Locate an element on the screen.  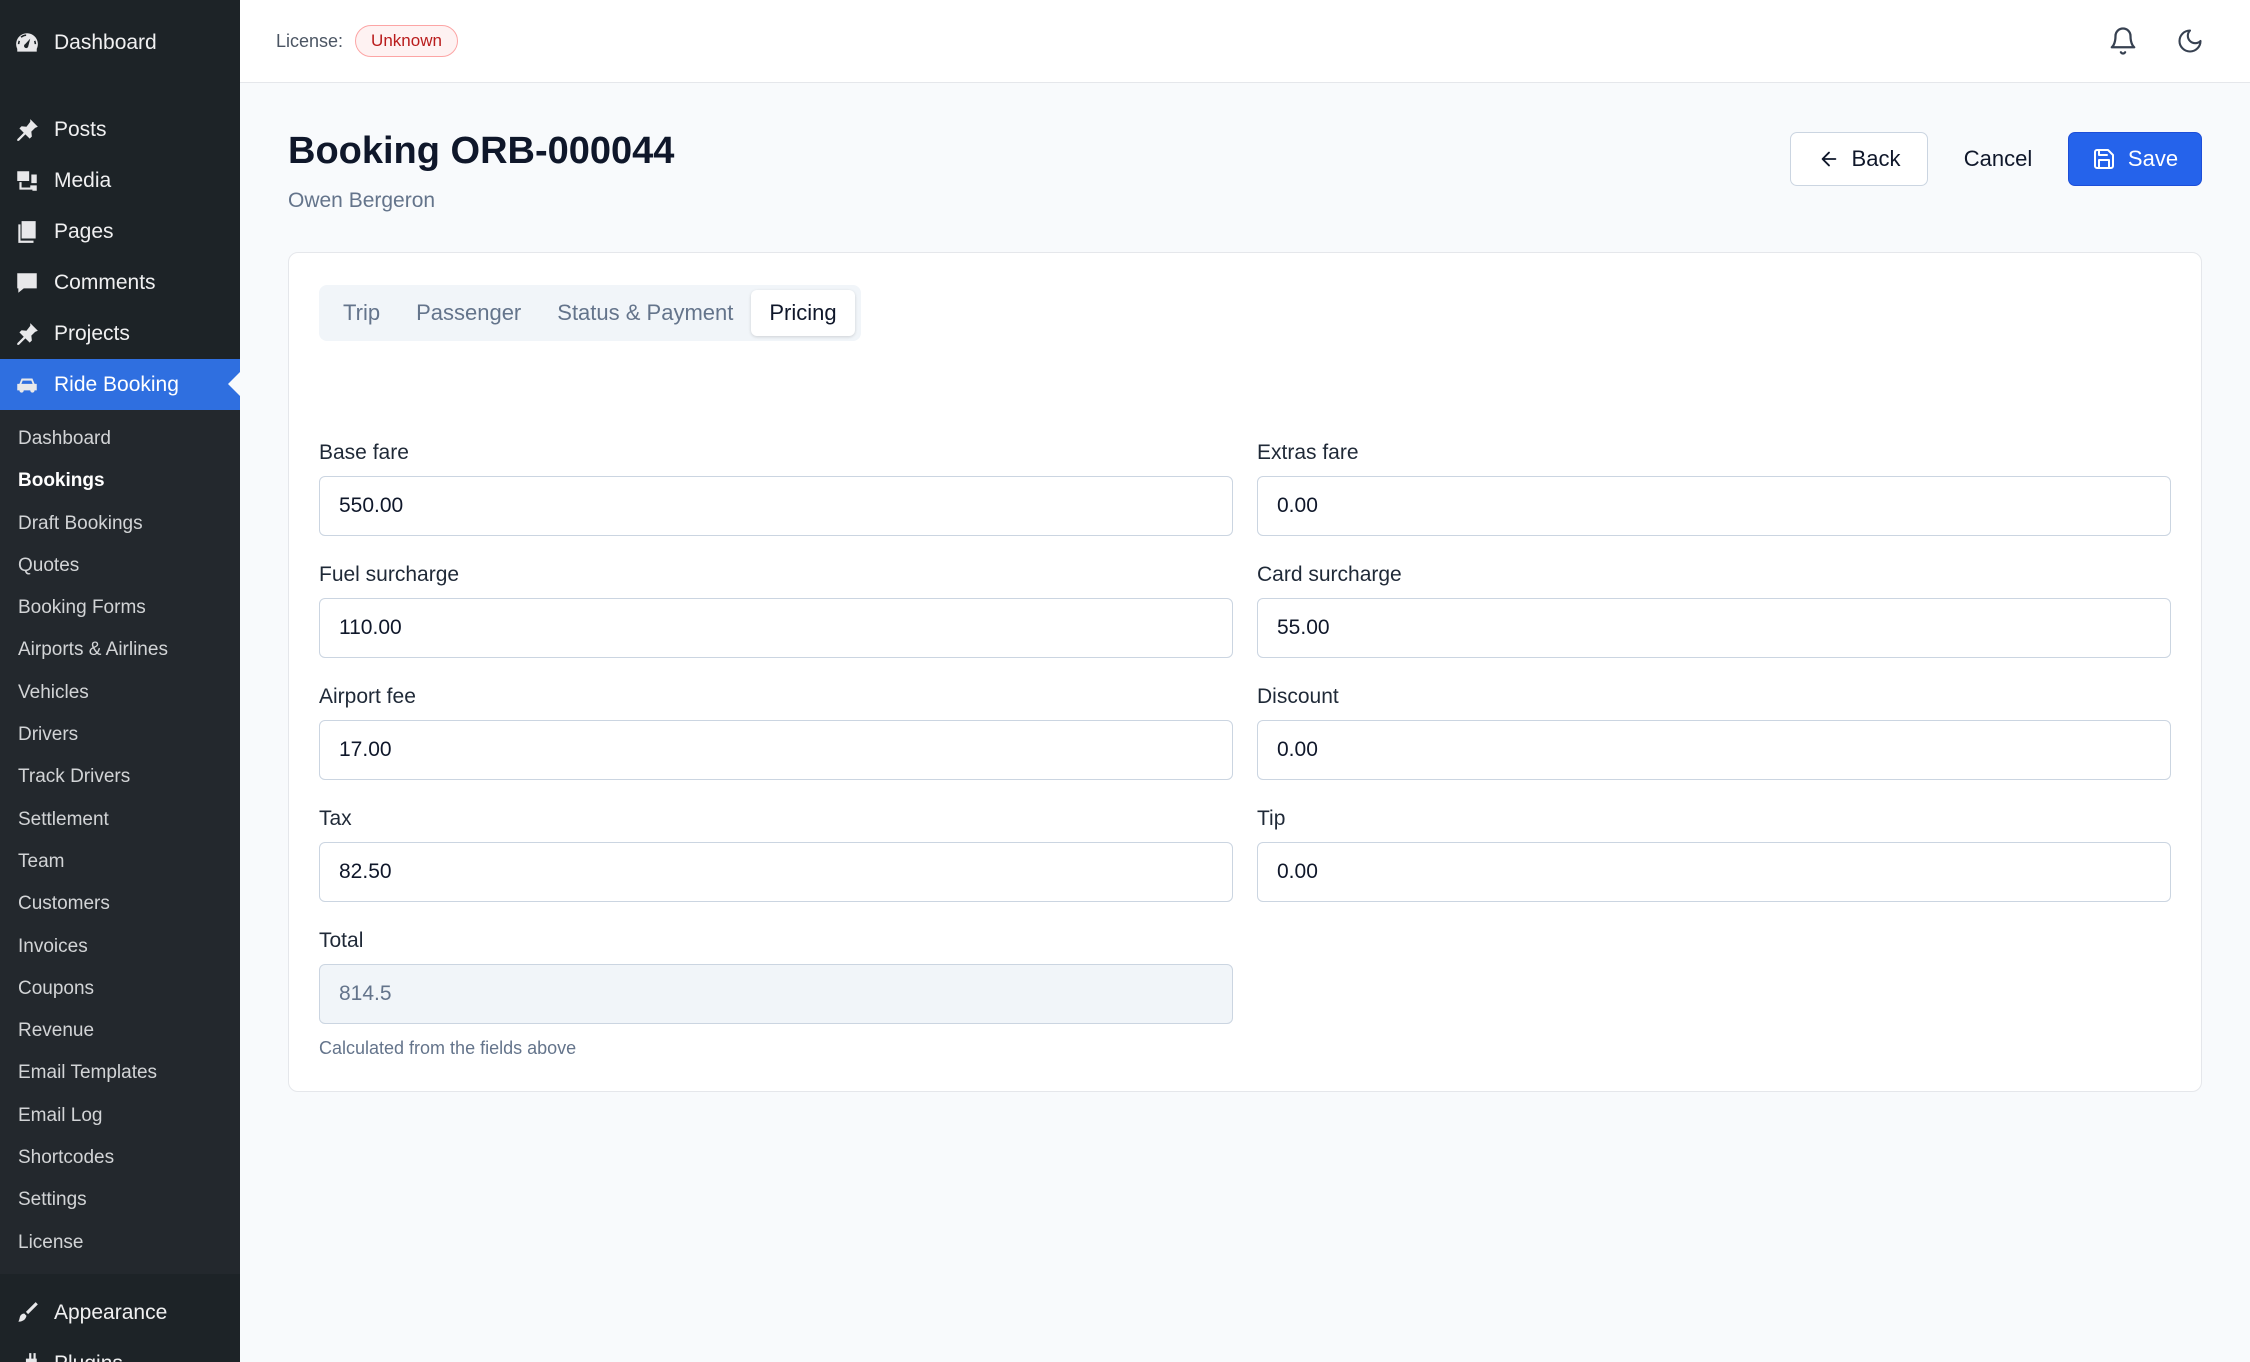
card-surcharge-label: Card surcharge is located at coordinates (1329, 574).